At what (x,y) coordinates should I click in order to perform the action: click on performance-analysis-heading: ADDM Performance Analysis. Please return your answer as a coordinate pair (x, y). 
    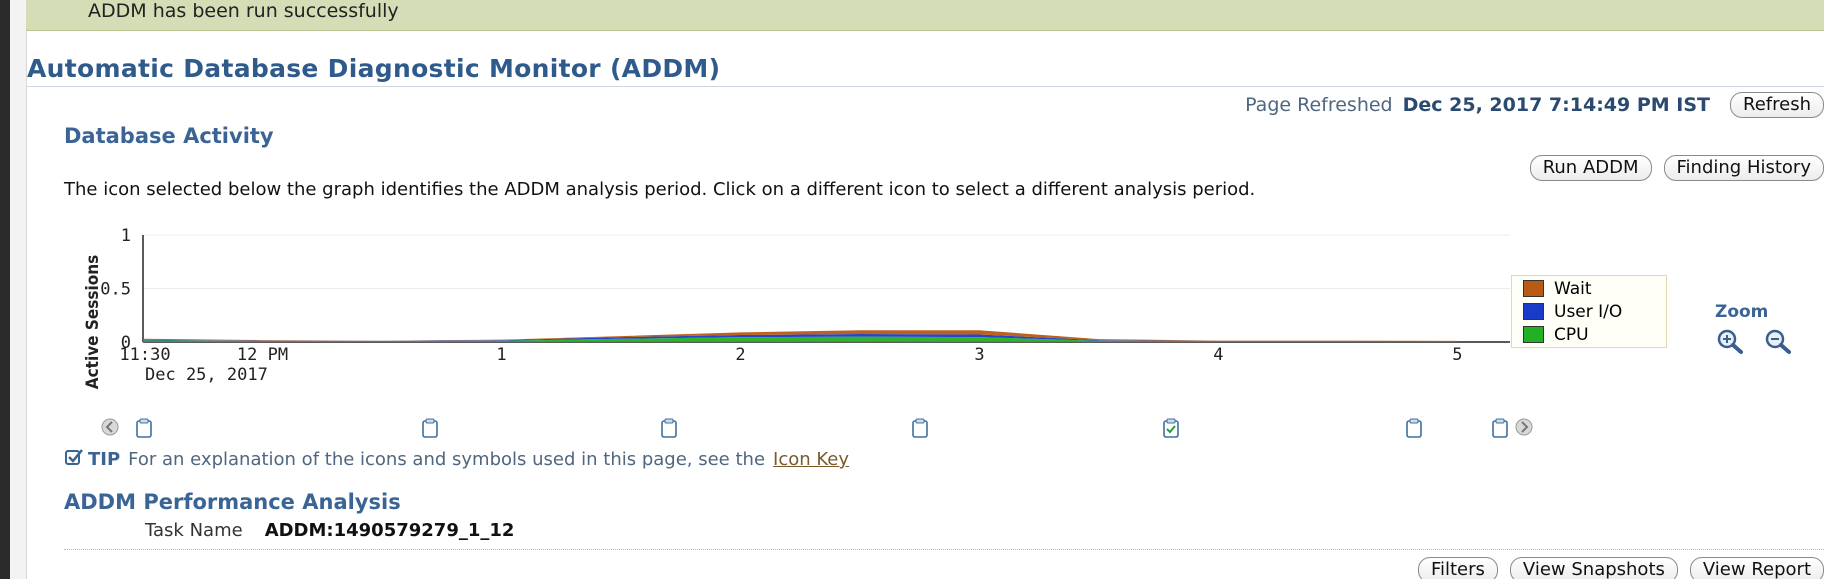
    Looking at the image, I should click on (232, 502).